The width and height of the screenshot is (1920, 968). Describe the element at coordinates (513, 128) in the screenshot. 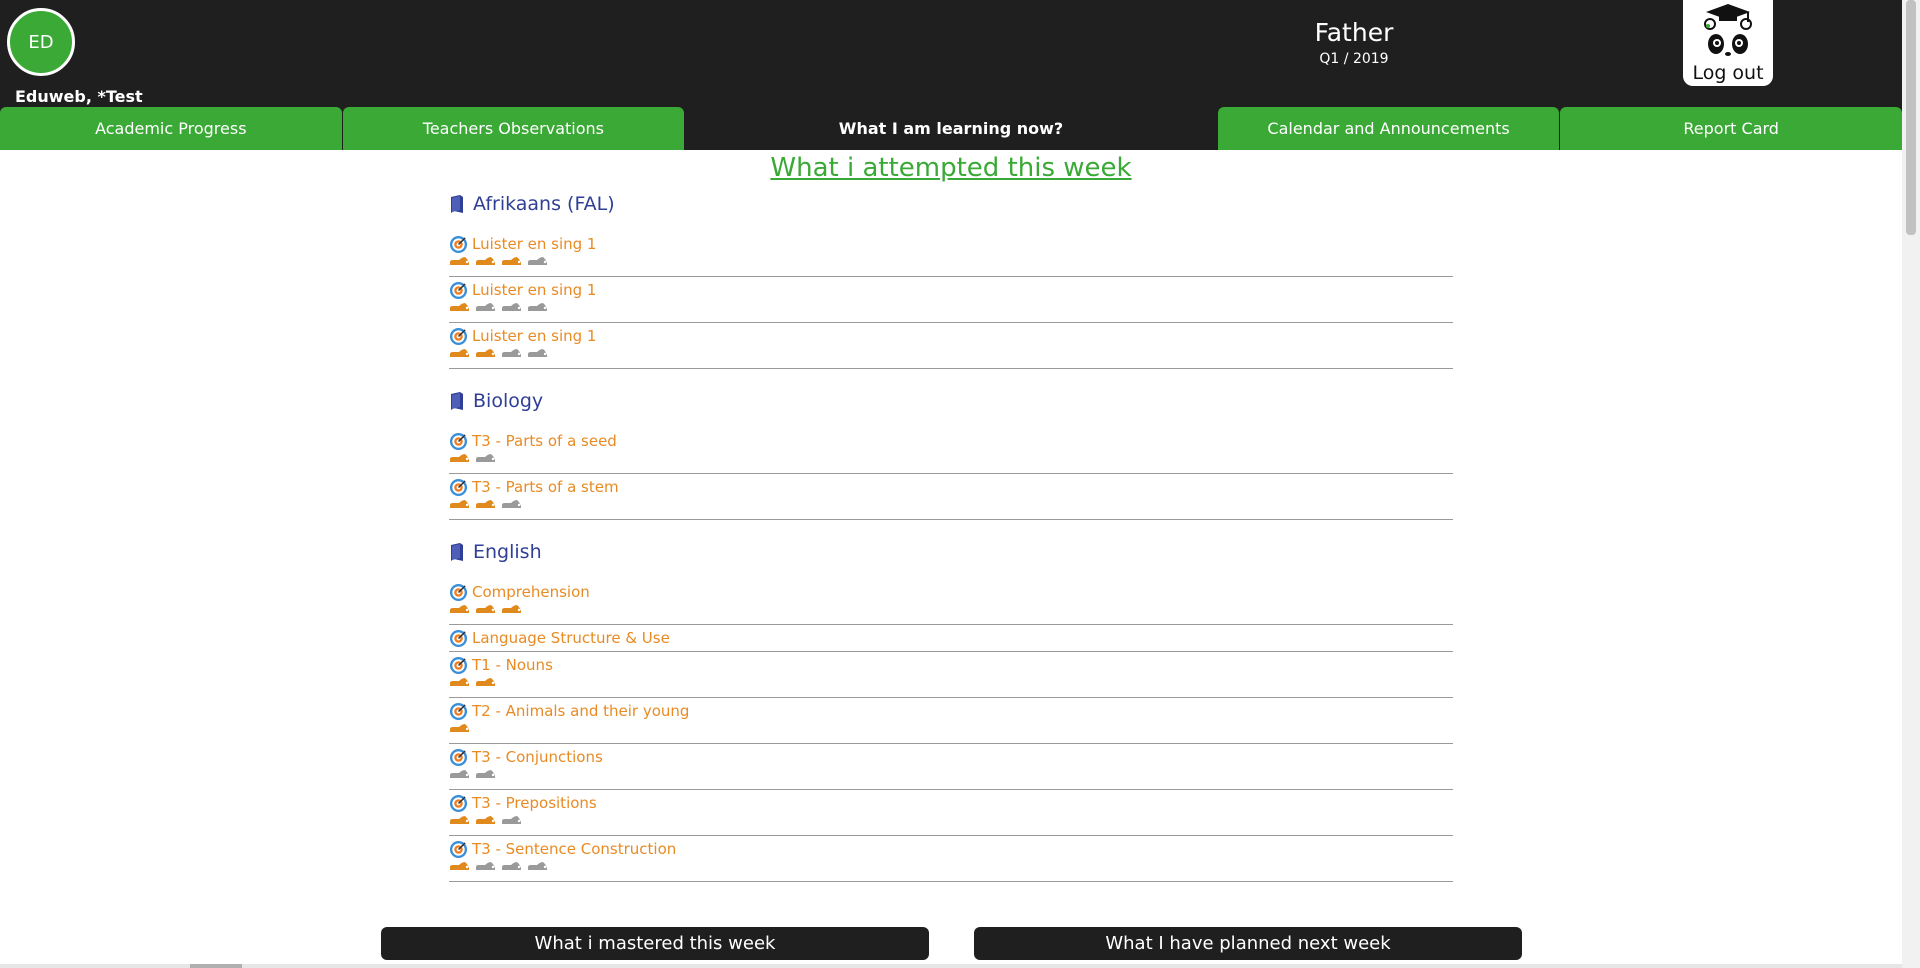

I see `tab-teachers-observations: Teachers Observations` at that location.